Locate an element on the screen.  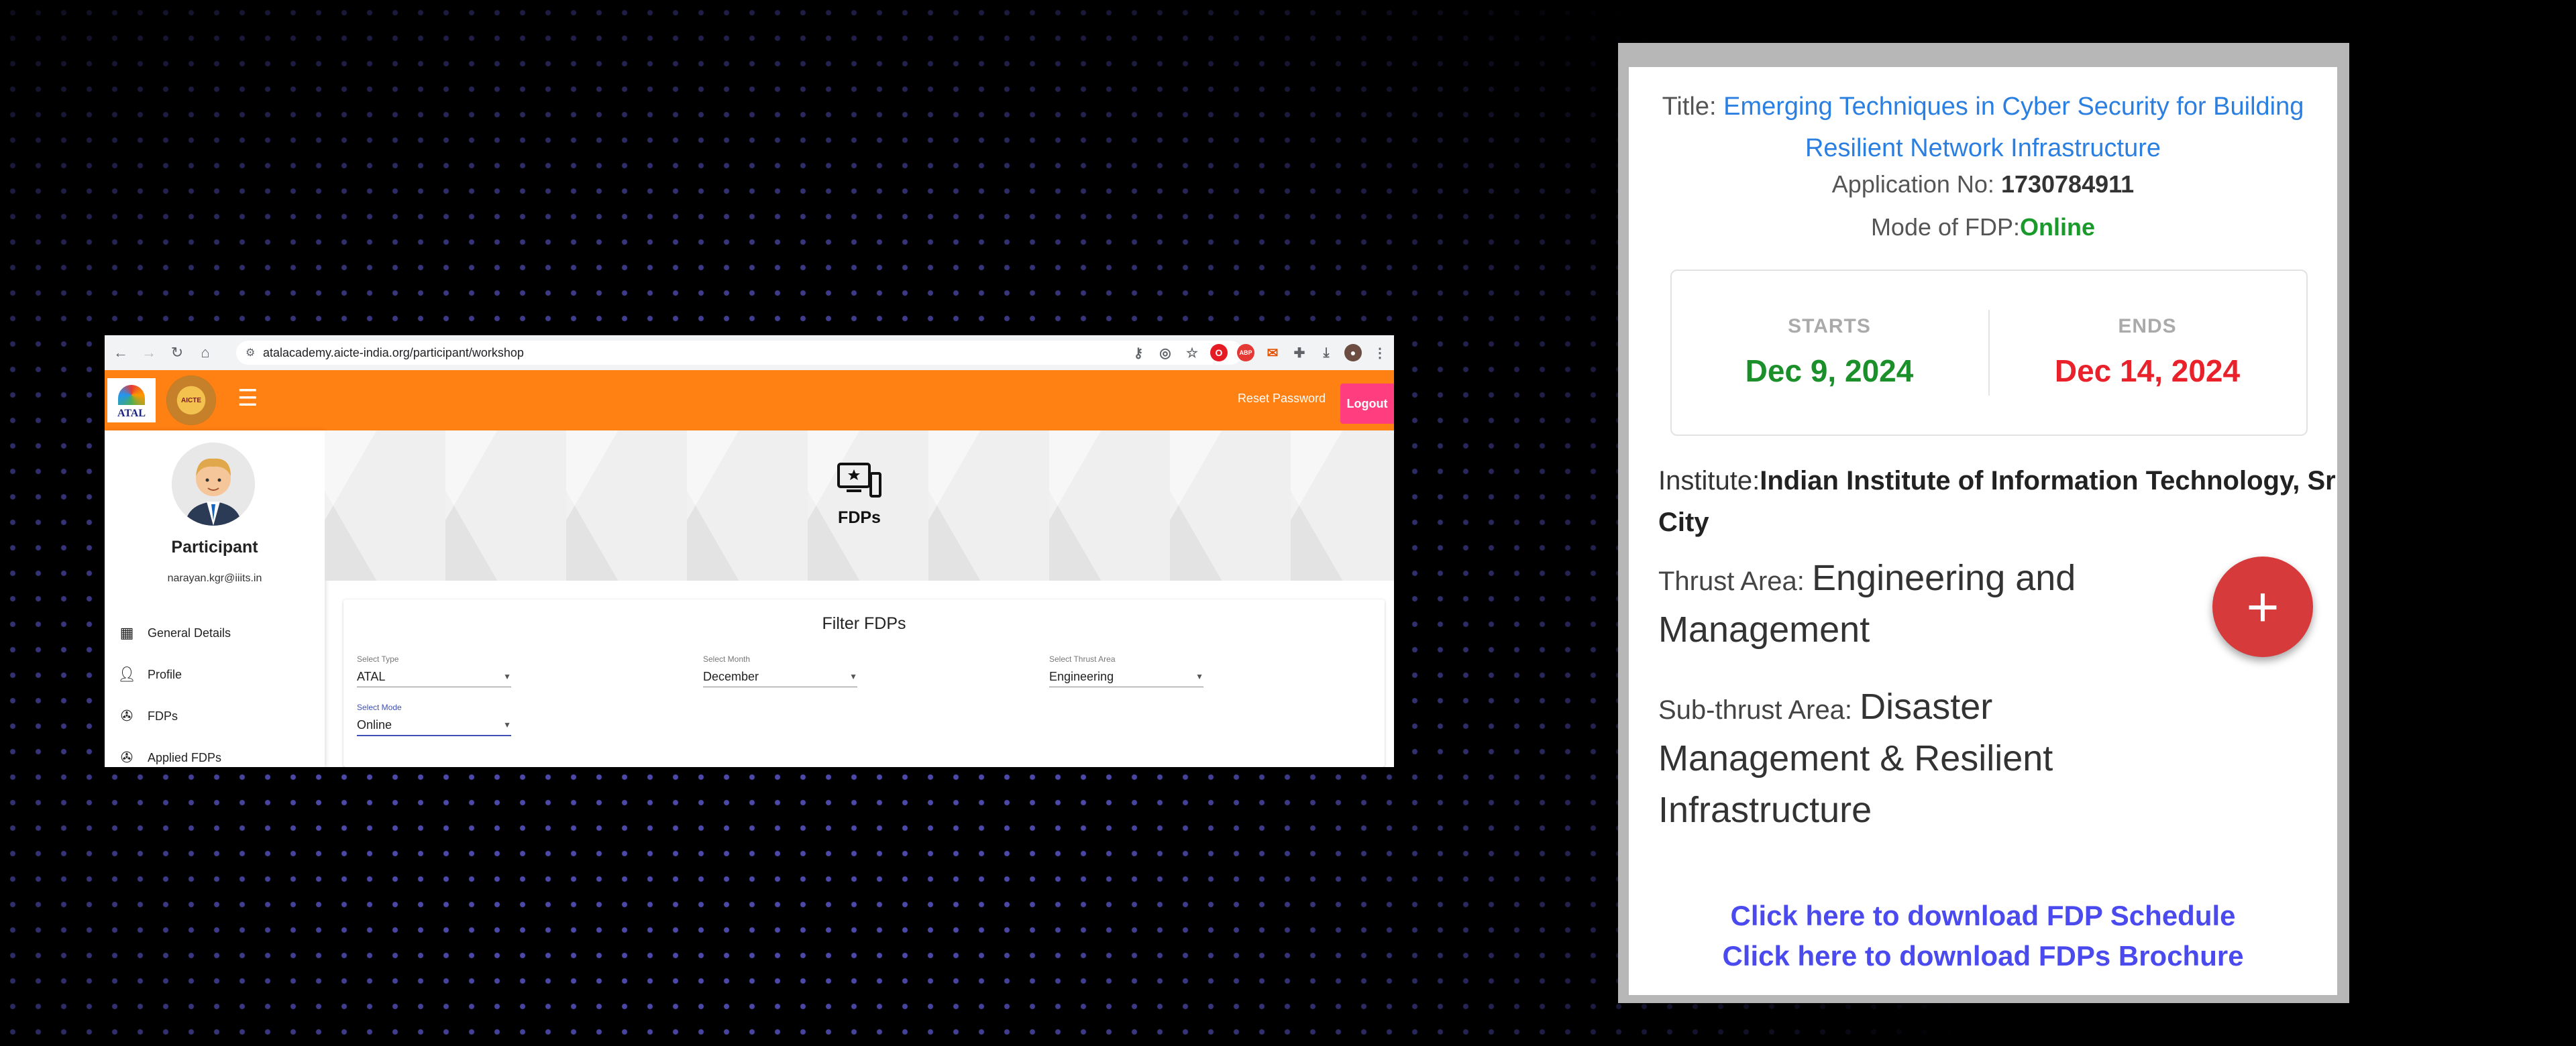
select-type-dropdown: Select Type ATAL ▼ is located at coordinates (434, 670).